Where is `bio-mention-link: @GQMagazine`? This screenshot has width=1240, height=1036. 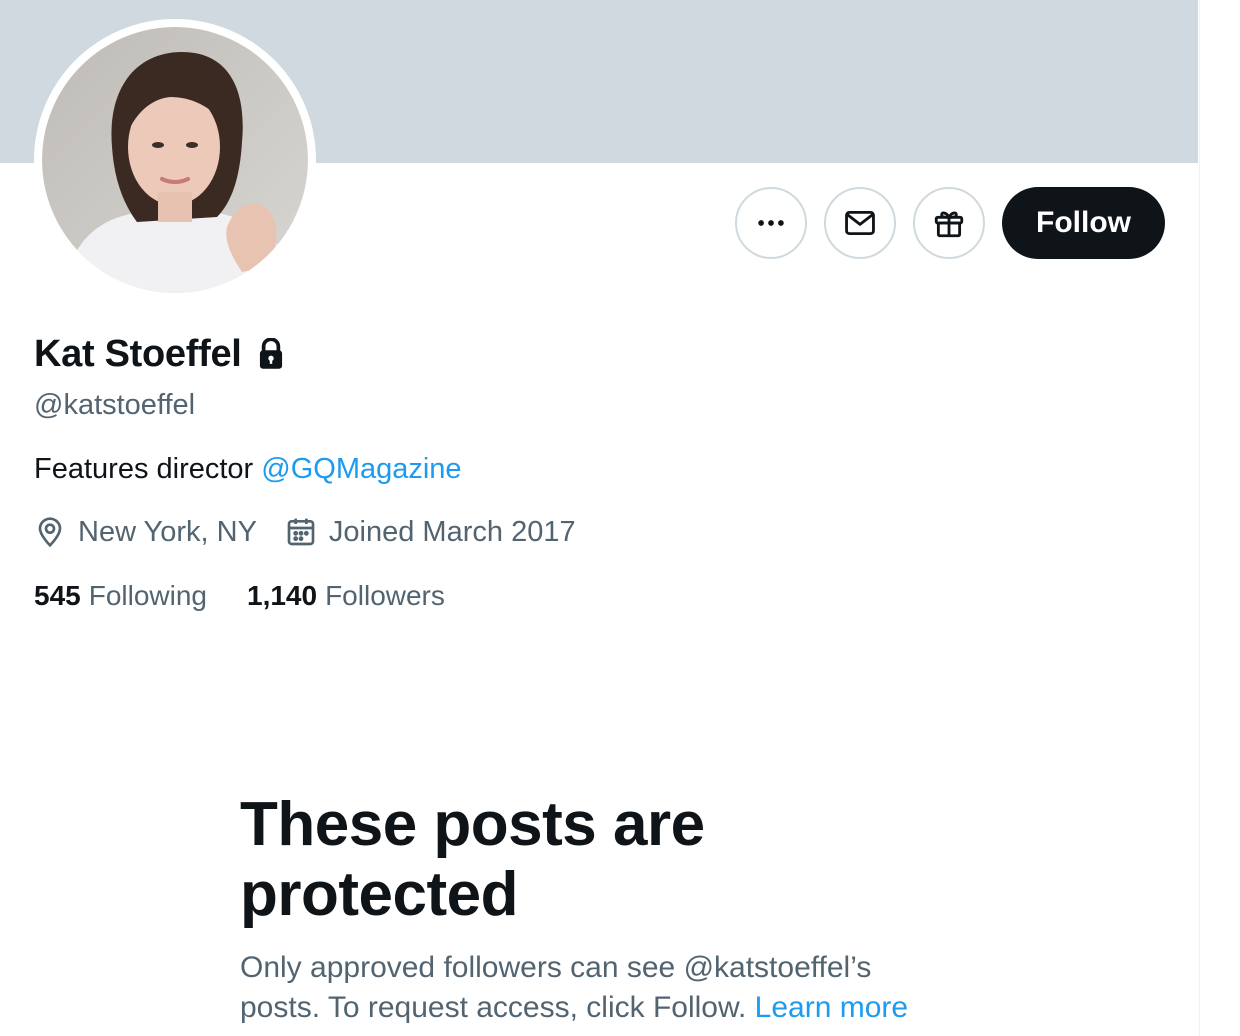
bio-mention-link: @GQMagazine is located at coordinates (361, 469).